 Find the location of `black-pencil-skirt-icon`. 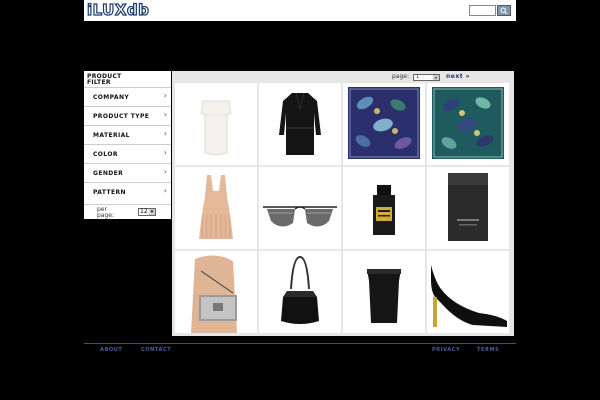

black-pencil-skirt-icon is located at coordinates (384, 296).